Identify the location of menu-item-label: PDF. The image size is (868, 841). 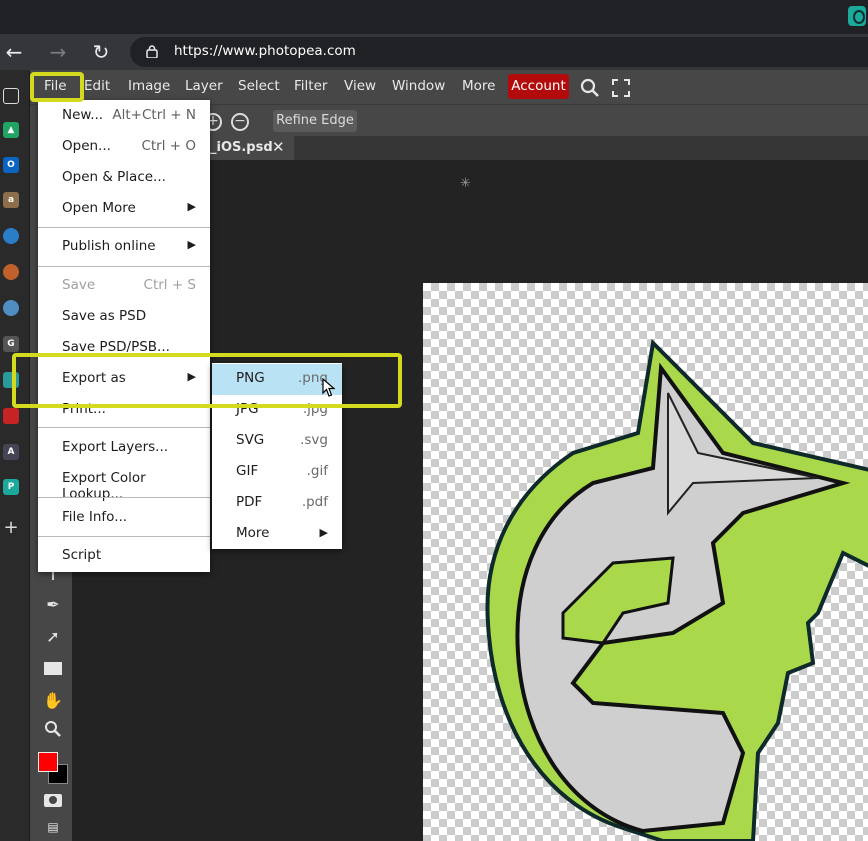
(249, 502).